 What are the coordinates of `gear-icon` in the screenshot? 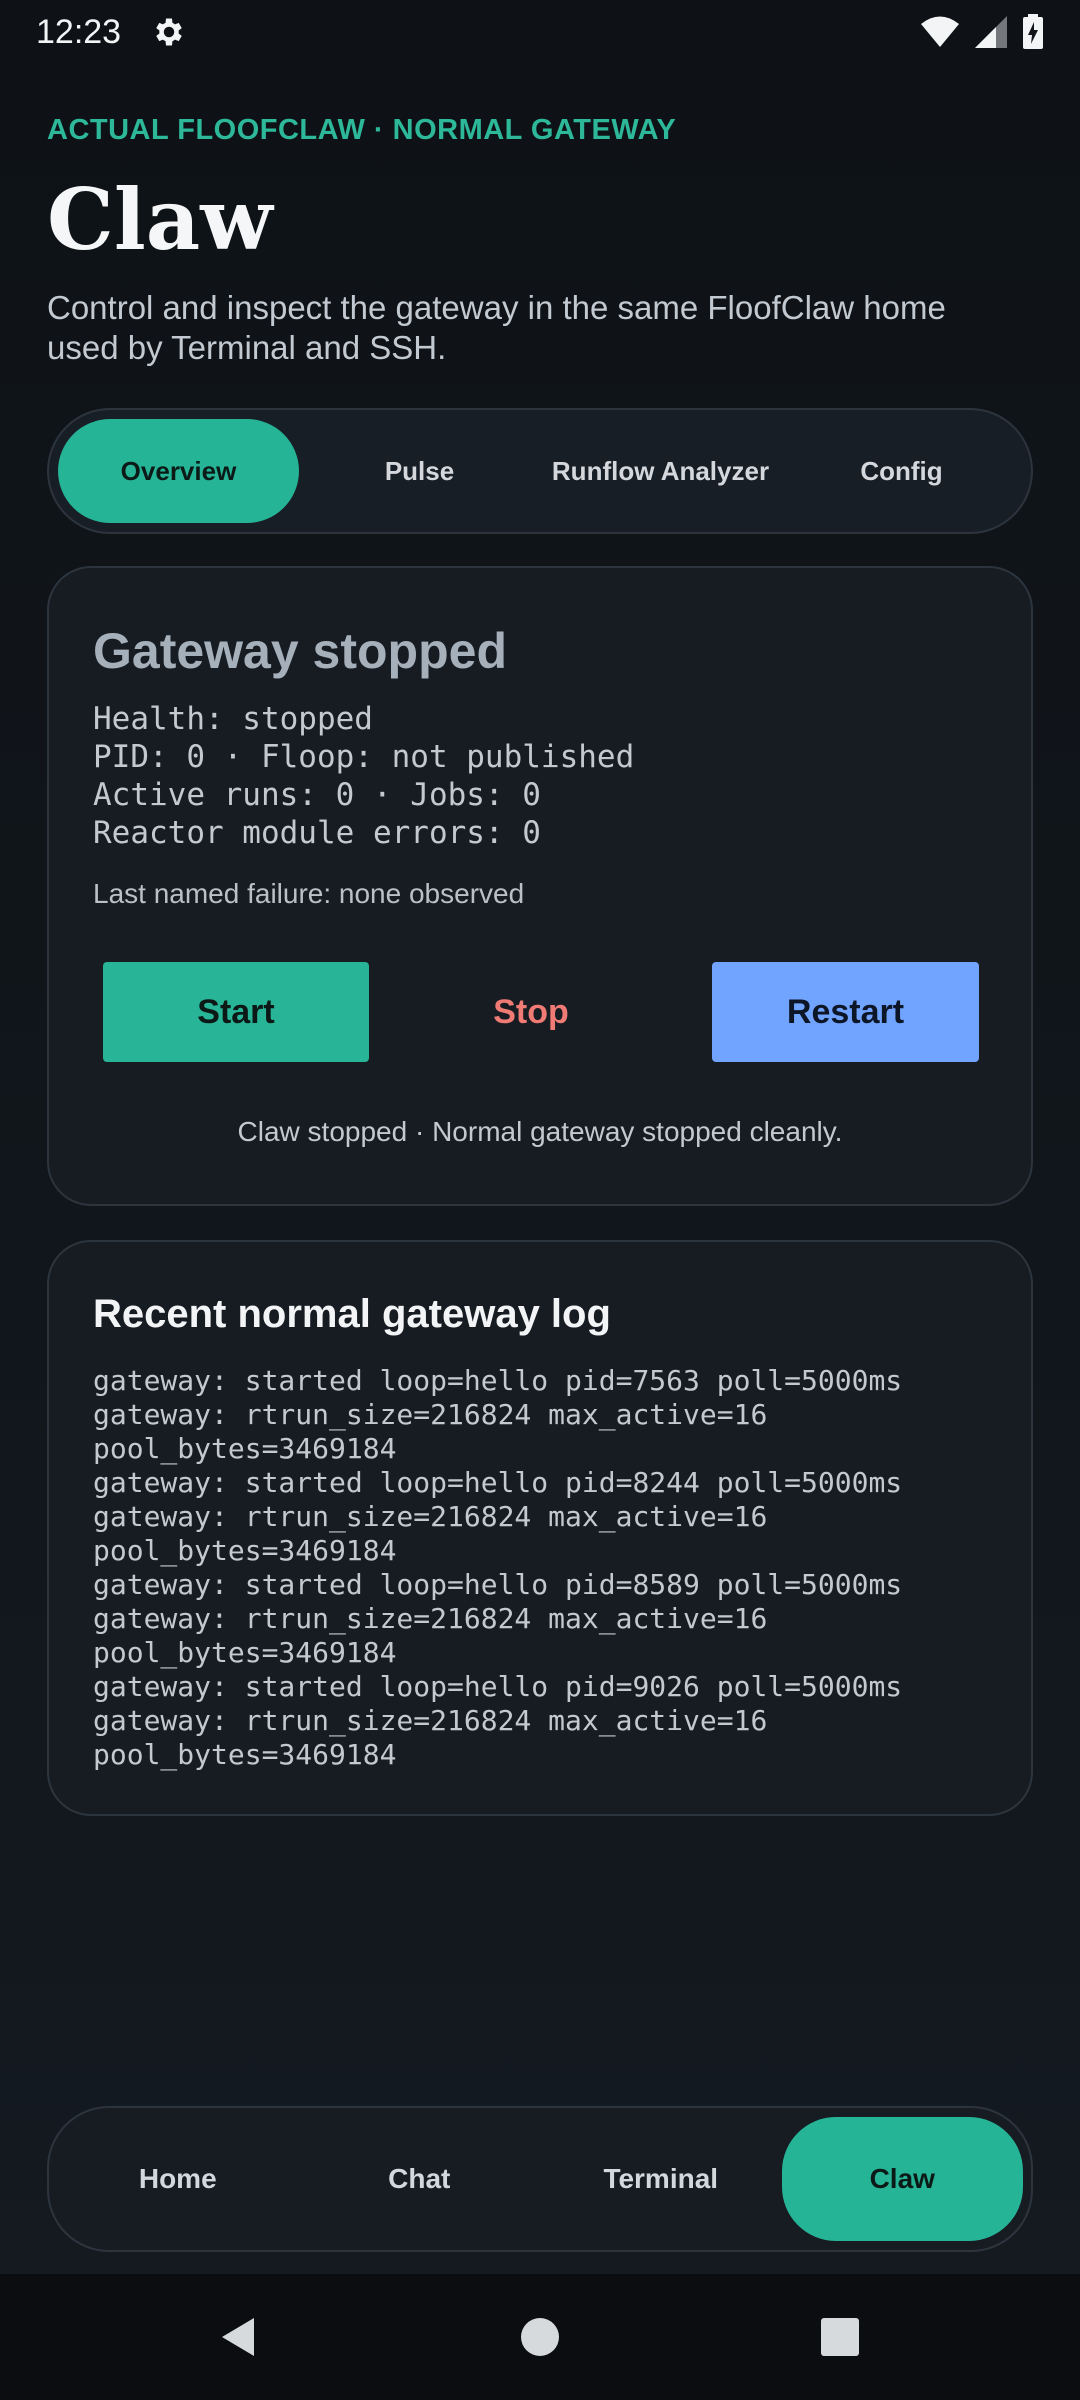 It's located at (169, 32).